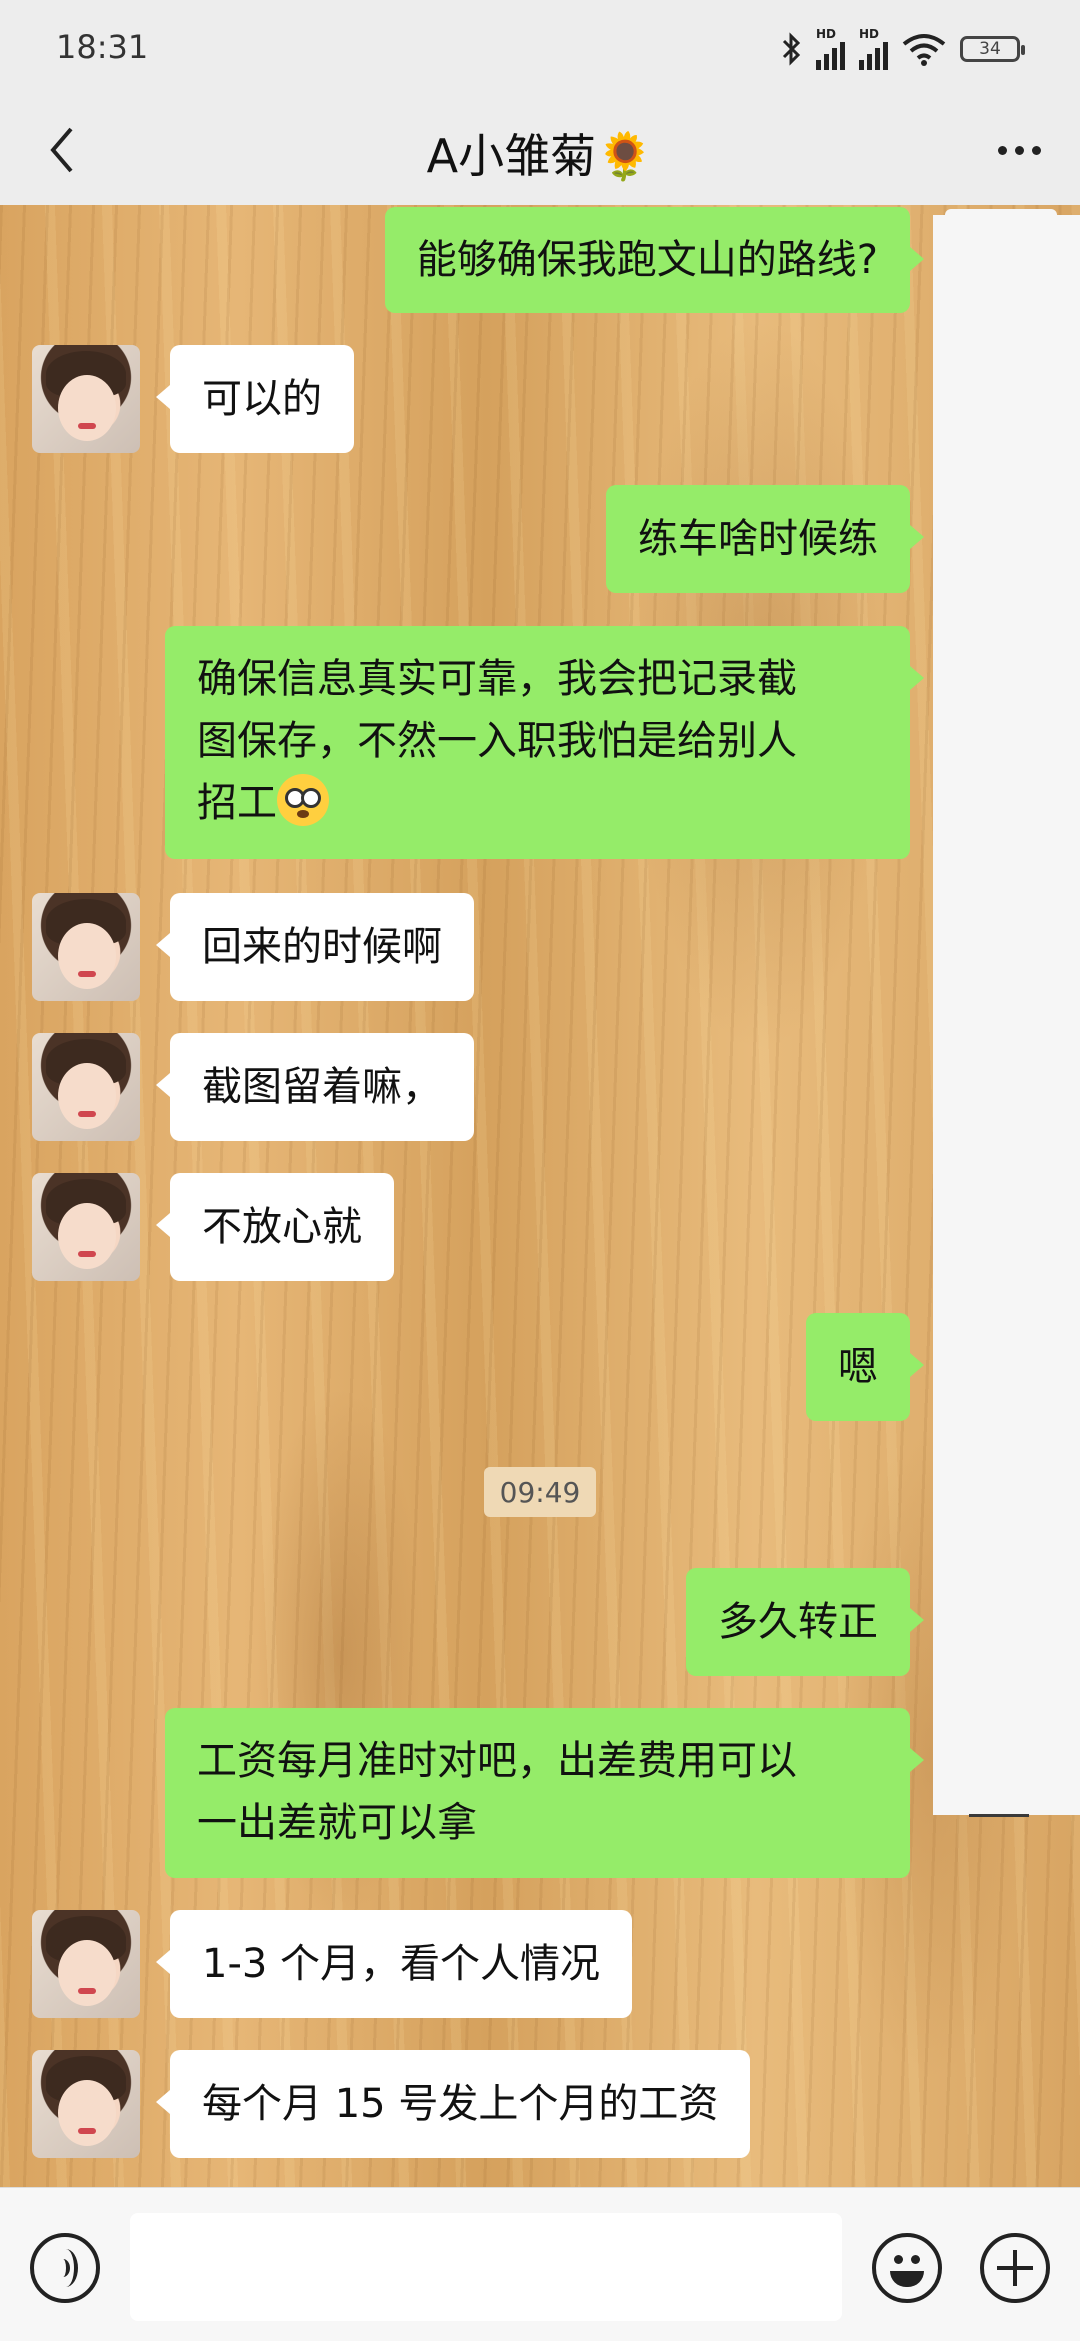  Describe the element at coordinates (497, 741) in the screenshot. I see `message-text-line: 图保存，不然一入职我怕是给别人` at that location.